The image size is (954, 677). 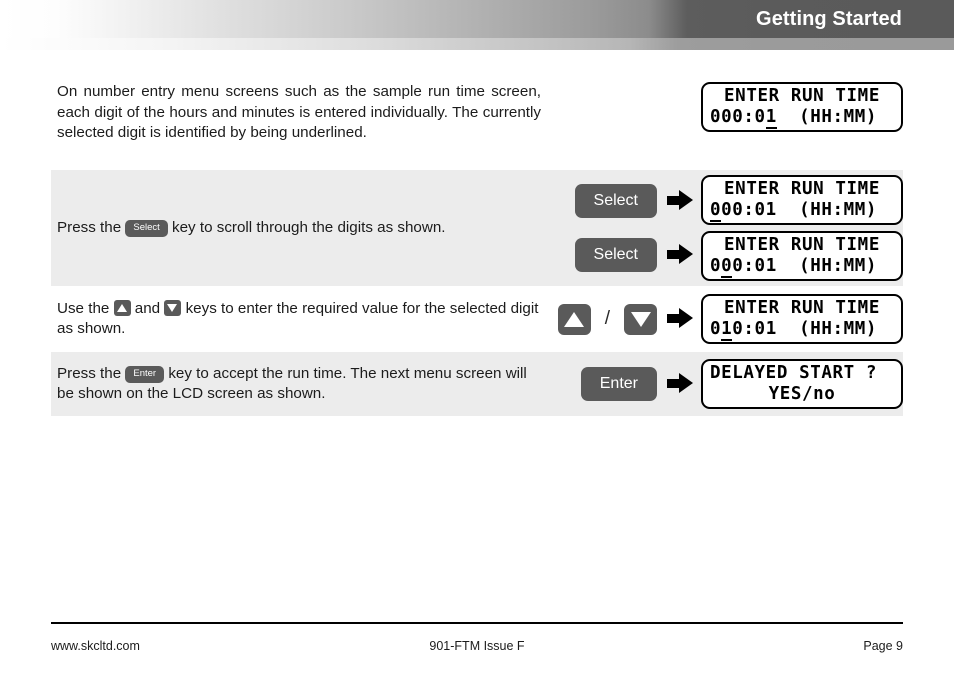 I want to click on select-key-group-2: Select, so click(x=633, y=255).